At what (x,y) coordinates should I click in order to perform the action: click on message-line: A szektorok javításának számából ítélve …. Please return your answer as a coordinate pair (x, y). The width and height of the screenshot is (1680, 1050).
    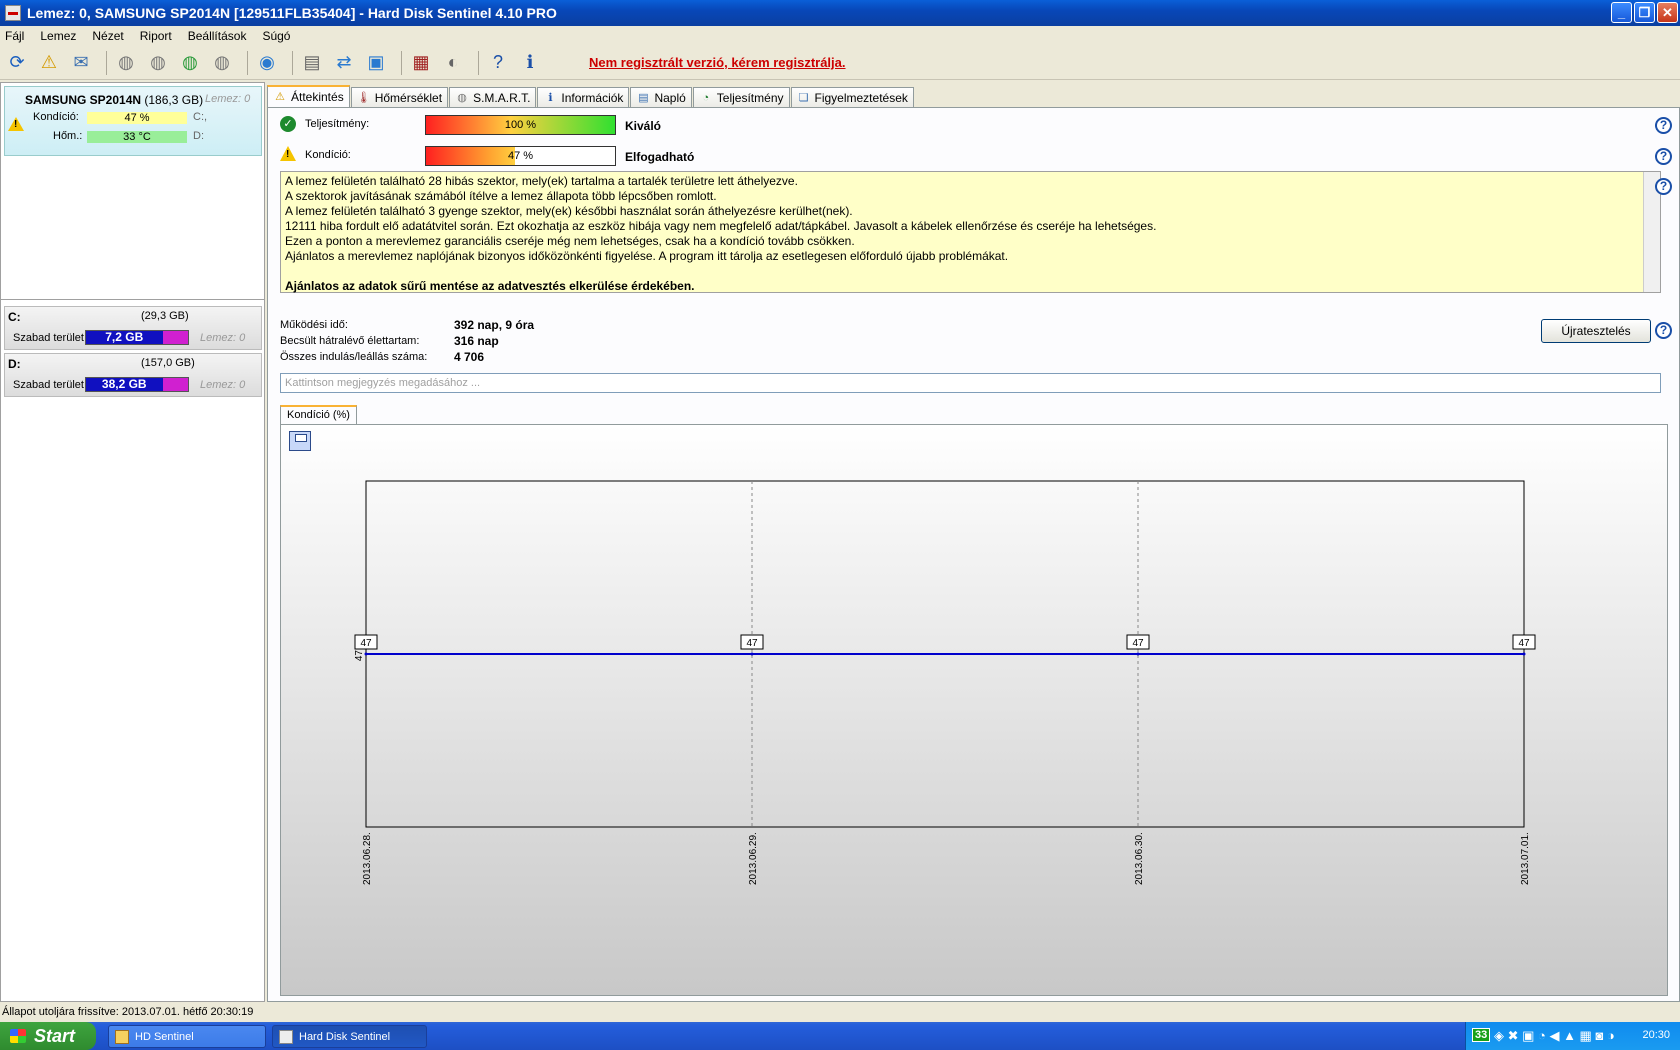
    Looking at the image, I should click on (501, 196).